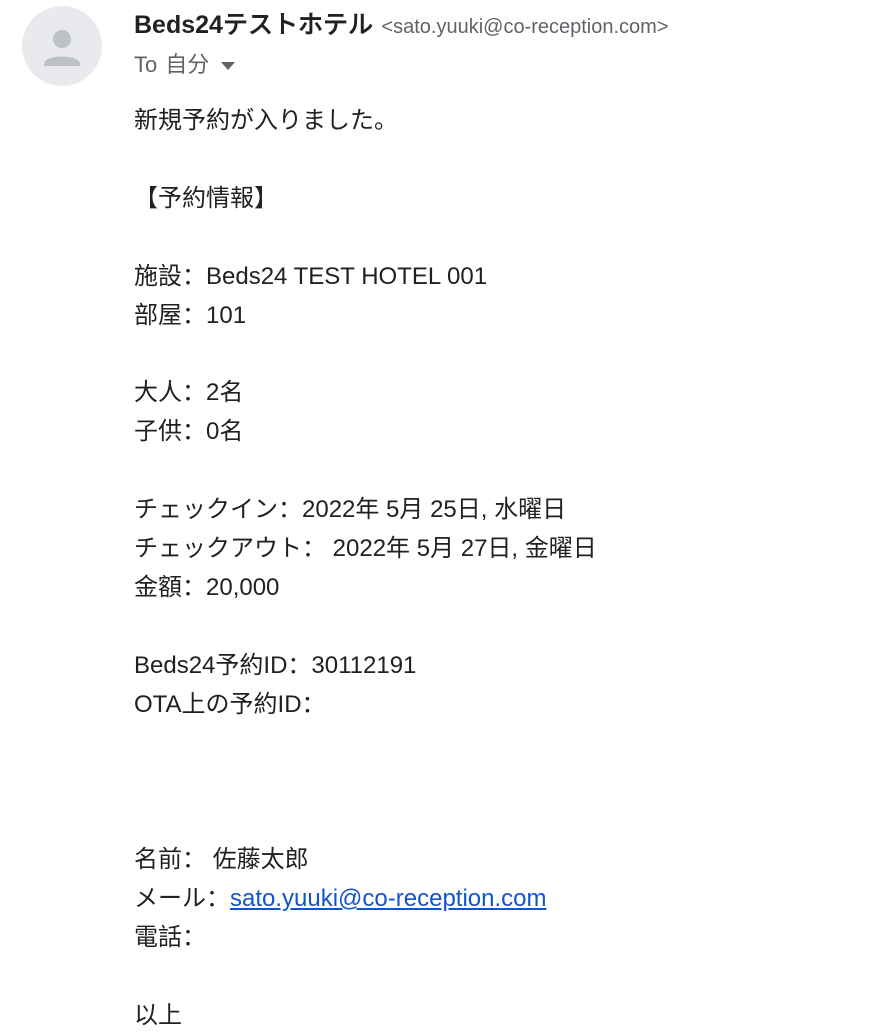 The width and height of the screenshot is (872, 1036). What do you see at coordinates (364, 665) in the screenshot?
I see `beds24-id-value: 30112191` at bounding box center [364, 665].